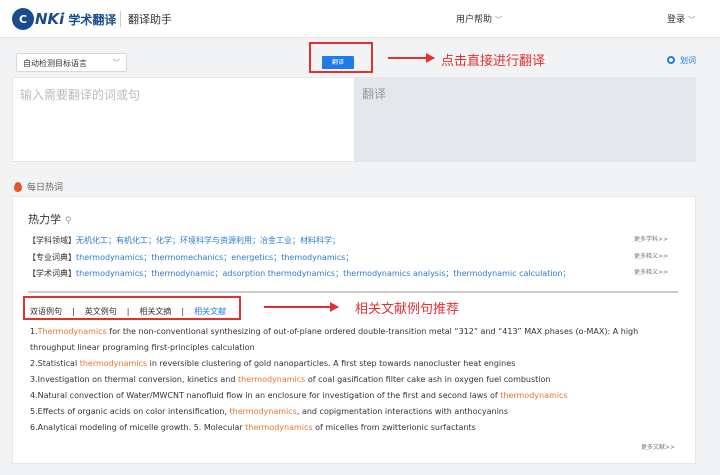 The height and width of the screenshot is (475, 720). What do you see at coordinates (183, 119) in the screenshot?
I see `source-text-input: 输入需要翻译的词或句` at bounding box center [183, 119].